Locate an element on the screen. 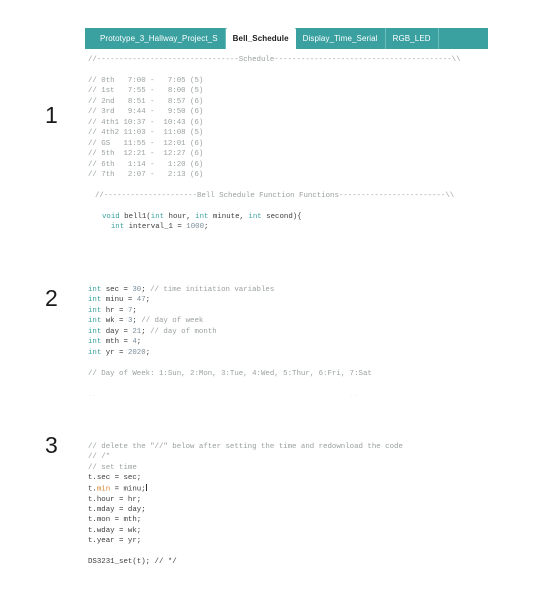 The image size is (555, 600). property-name: wday is located at coordinates (105, 530).